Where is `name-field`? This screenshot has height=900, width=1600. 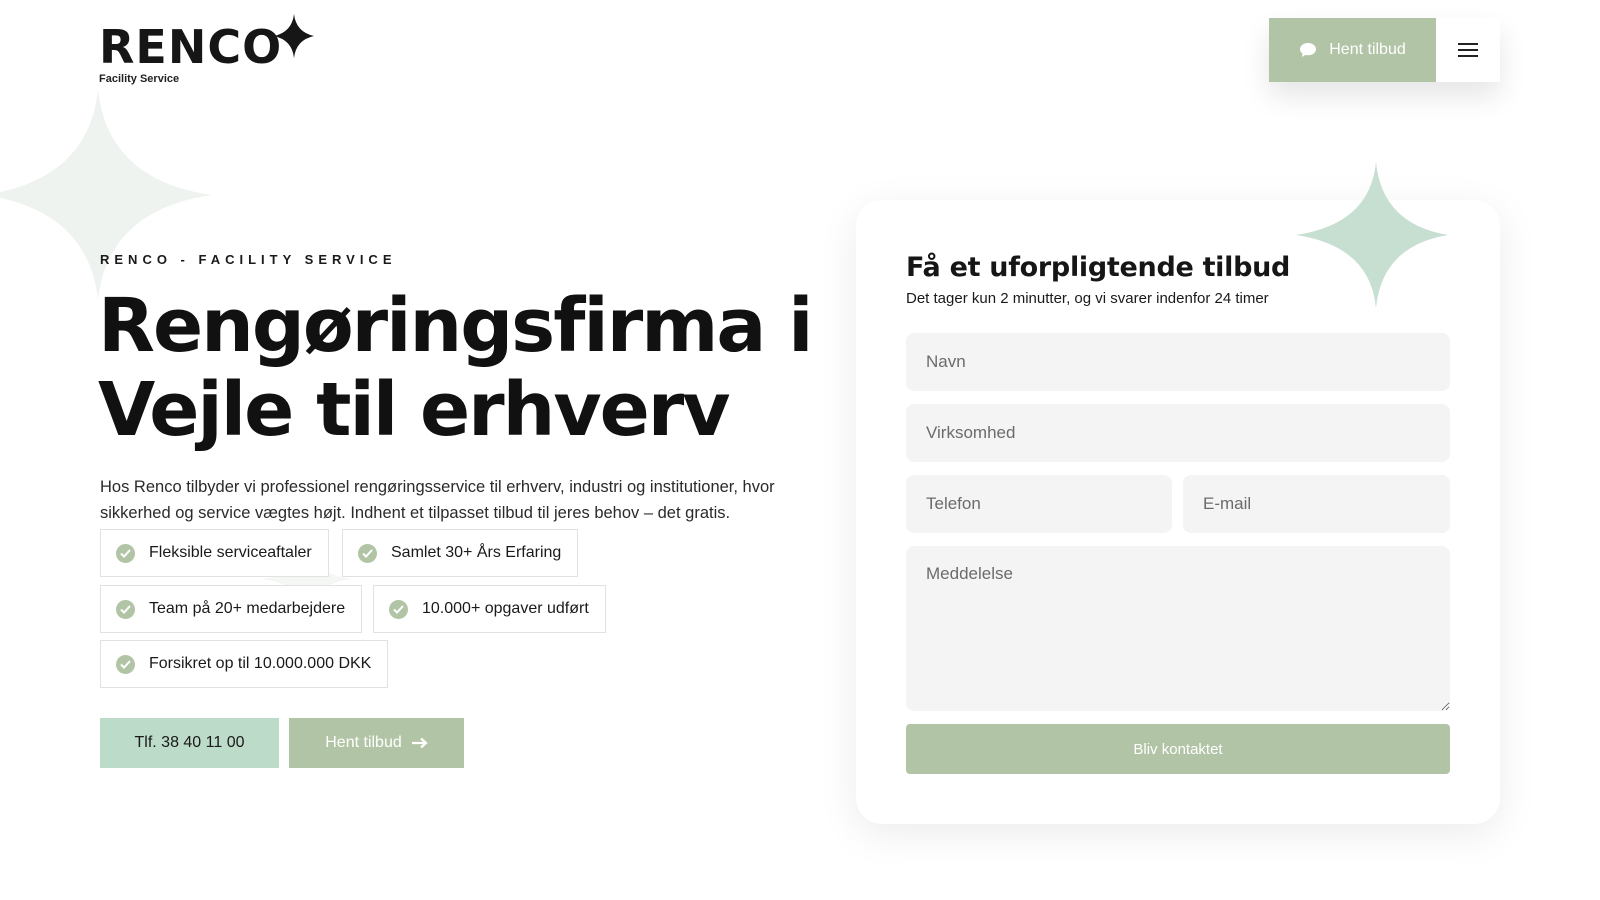
name-field is located at coordinates (1178, 362).